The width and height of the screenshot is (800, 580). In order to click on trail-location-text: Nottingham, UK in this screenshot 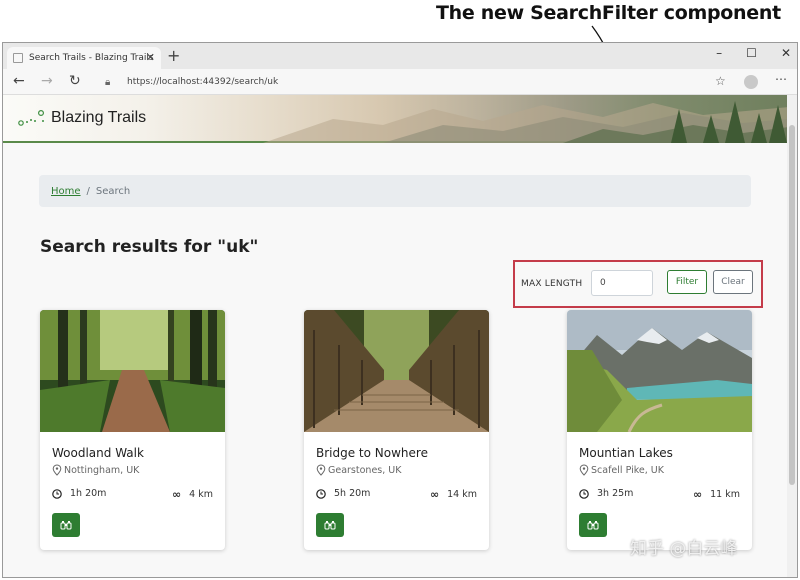, I will do `click(102, 470)`.